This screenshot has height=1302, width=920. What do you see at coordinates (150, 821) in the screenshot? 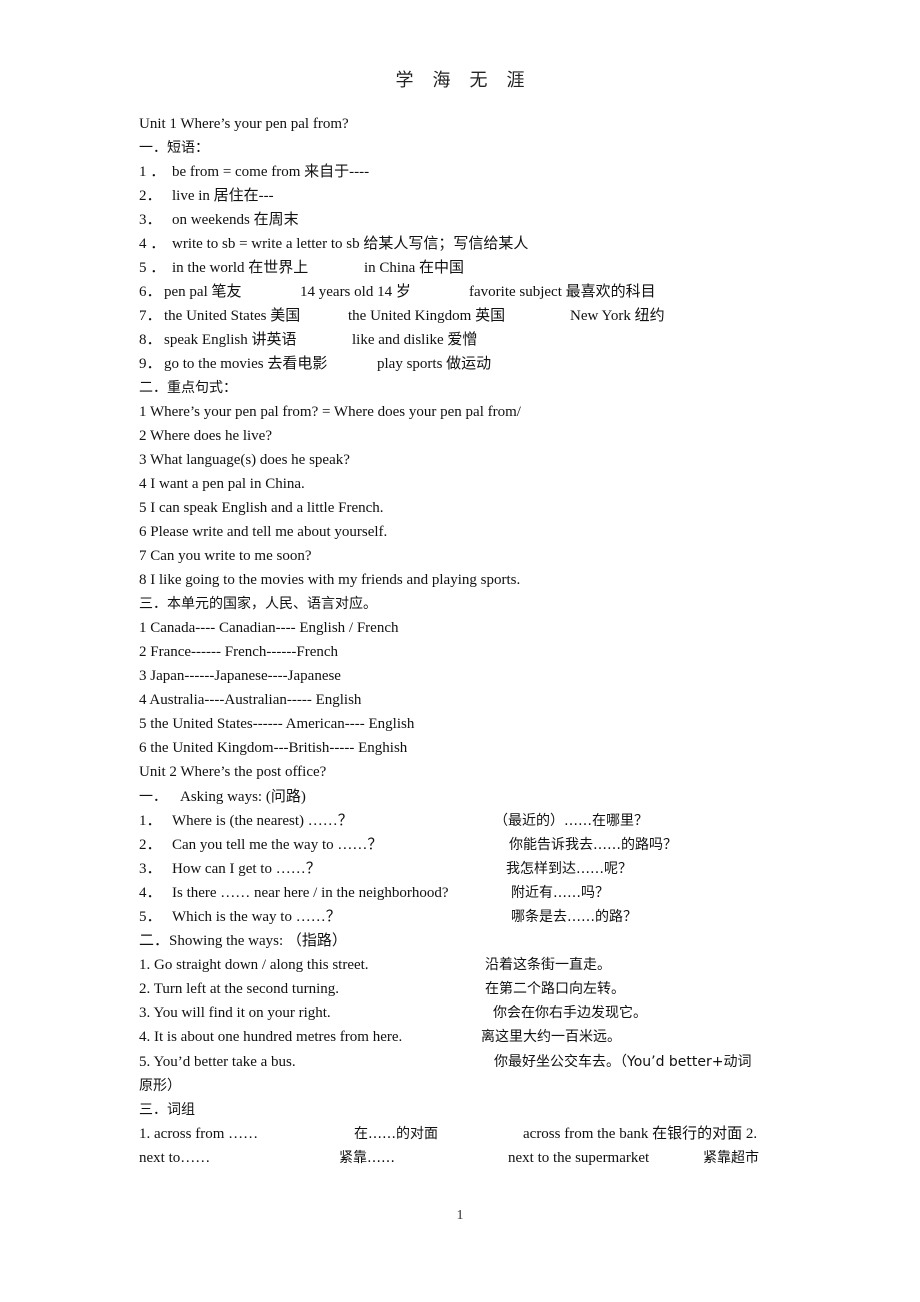
I see `item-number: 1．` at bounding box center [150, 821].